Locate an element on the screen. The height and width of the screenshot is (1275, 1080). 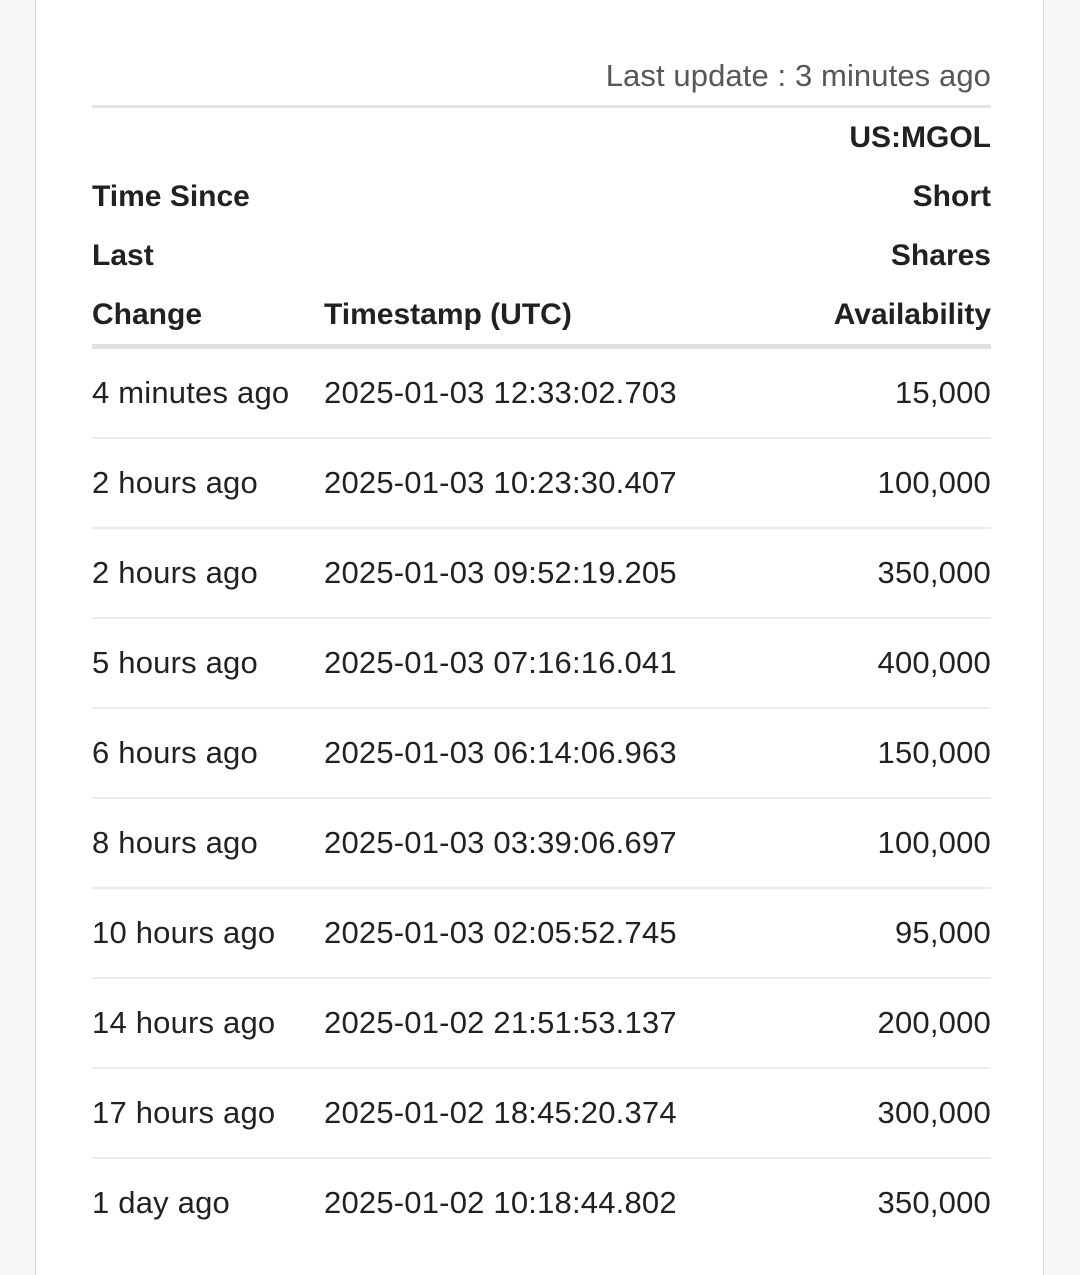
column-header-label: Timestamp (UTC) is located at coordinates (448, 314).